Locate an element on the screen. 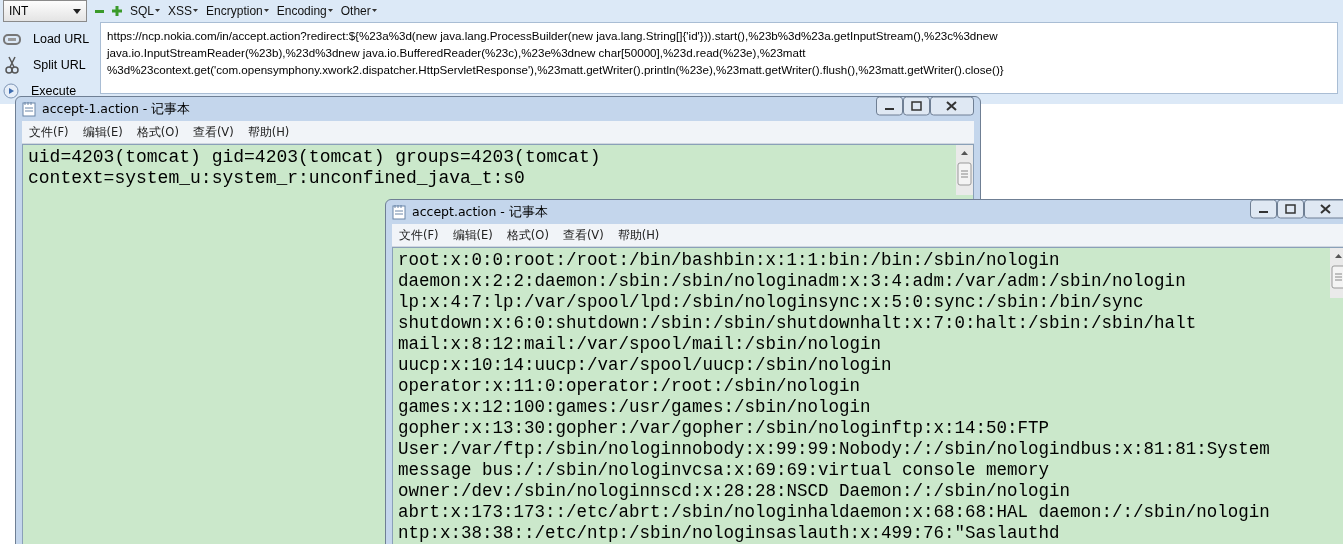 The width and height of the screenshot is (1343, 544). menu-button: SQL is located at coordinates (145, 11).